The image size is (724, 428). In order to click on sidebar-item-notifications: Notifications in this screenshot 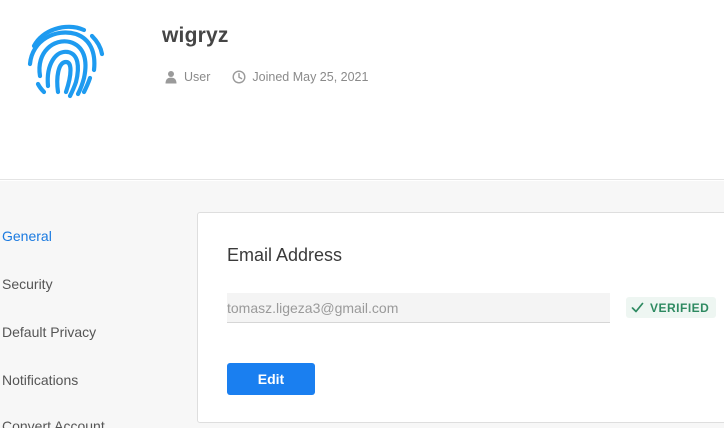, I will do `click(40, 380)`.